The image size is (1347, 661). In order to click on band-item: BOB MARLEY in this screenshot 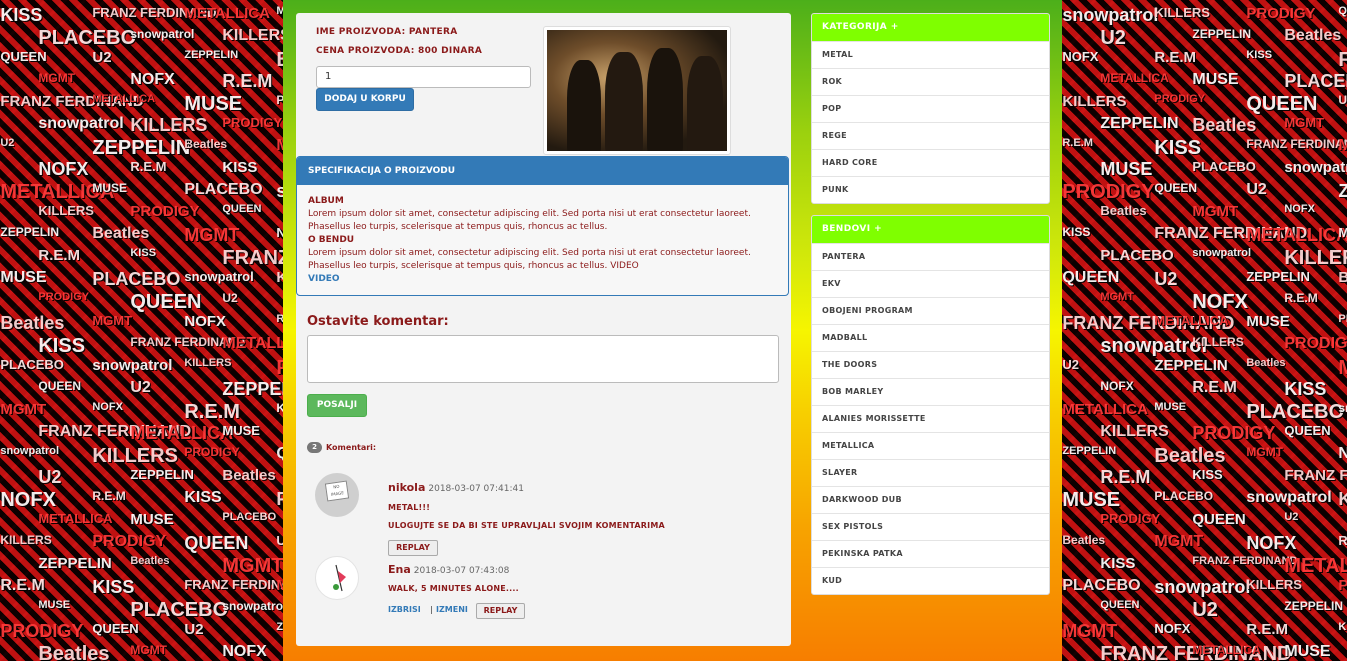, I will do `click(930, 391)`.